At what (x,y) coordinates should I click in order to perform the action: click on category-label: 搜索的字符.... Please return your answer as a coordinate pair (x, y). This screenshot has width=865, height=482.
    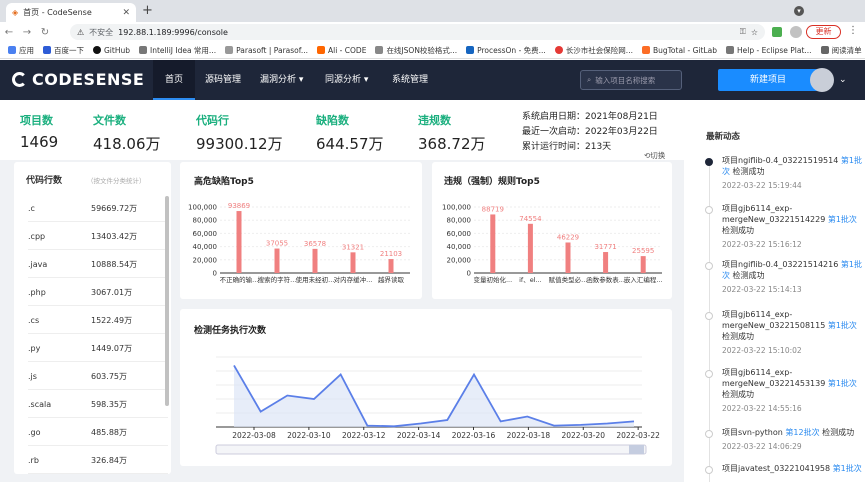
    Looking at the image, I should click on (277, 279).